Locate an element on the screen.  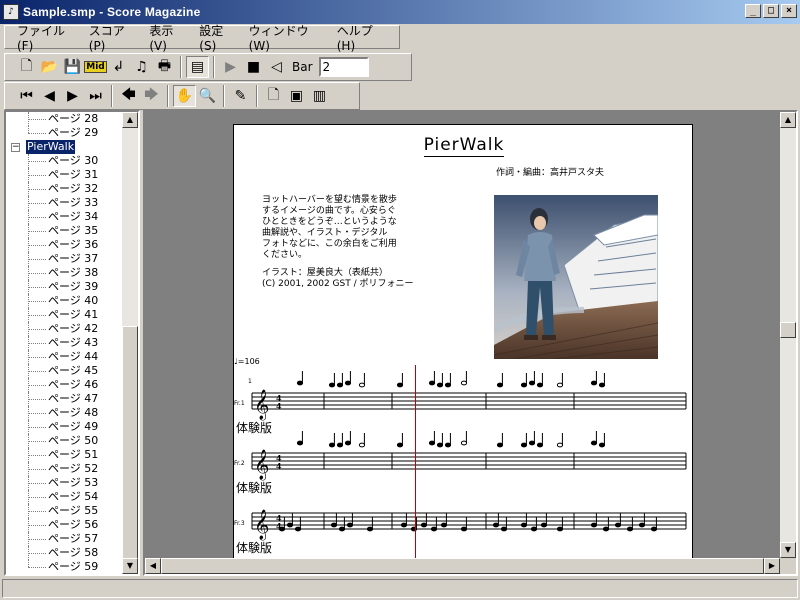
menu-view: 表示(V) is located at coordinates (169, 37).